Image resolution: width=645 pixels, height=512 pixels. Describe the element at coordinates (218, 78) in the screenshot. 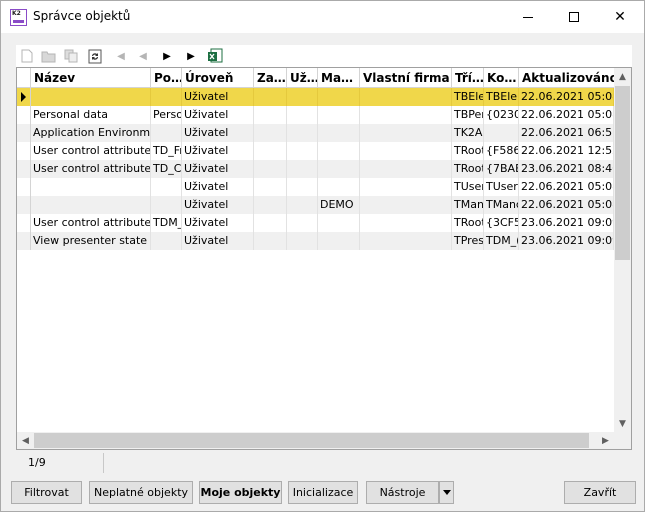

I see `column-header-level: Úroveň` at that location.